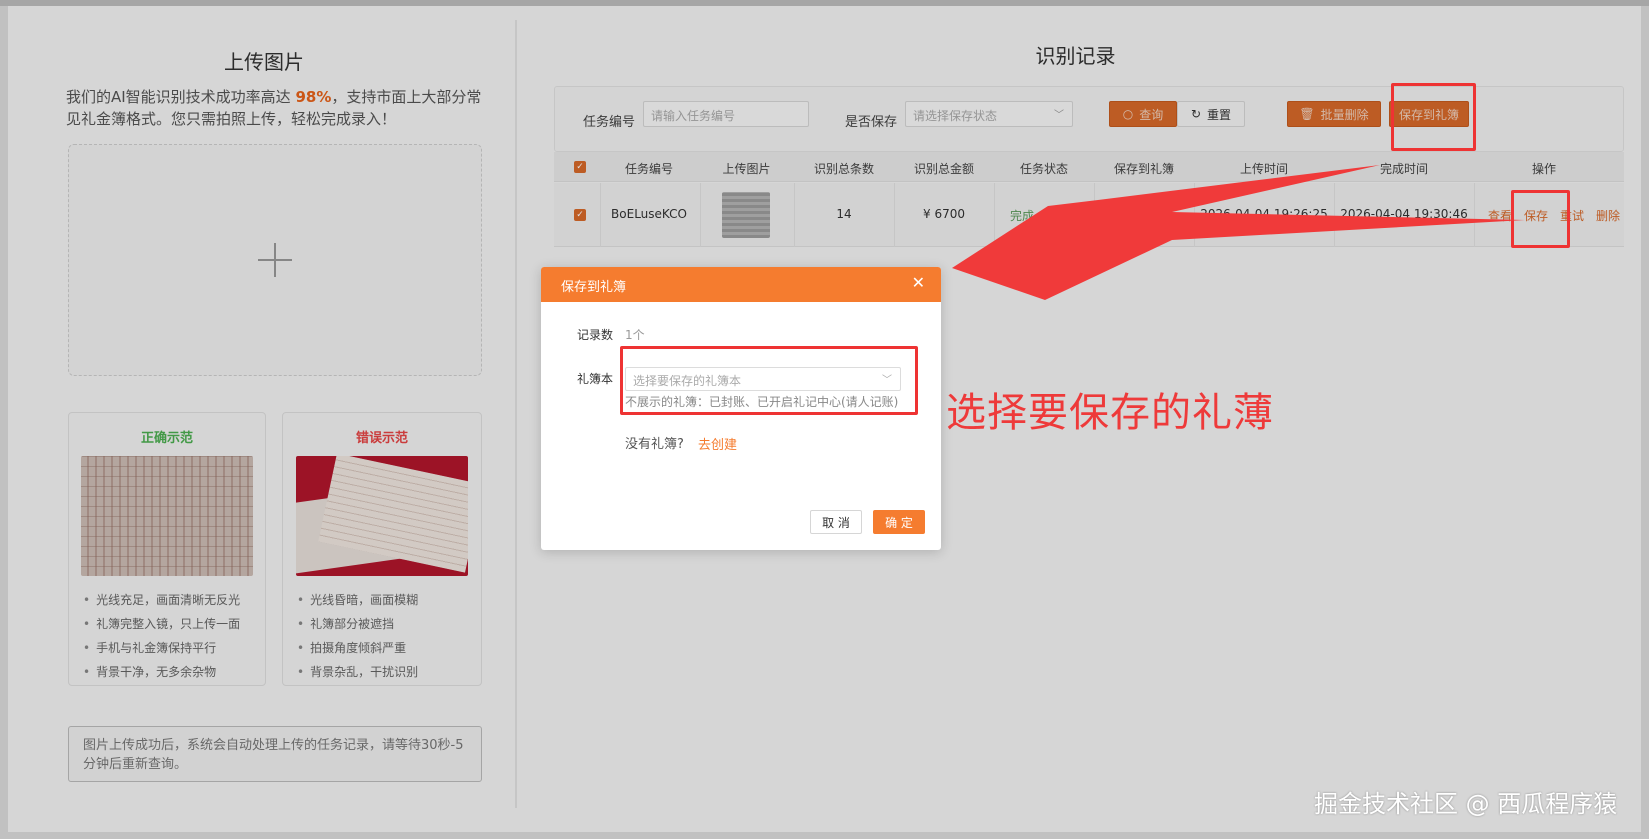  What do you see at coordinates (1466, 804) in the screenshot?
I see `watermark: 掘金技术社区 @ 西瓜程序猿` at bounding box center [1466, 804].